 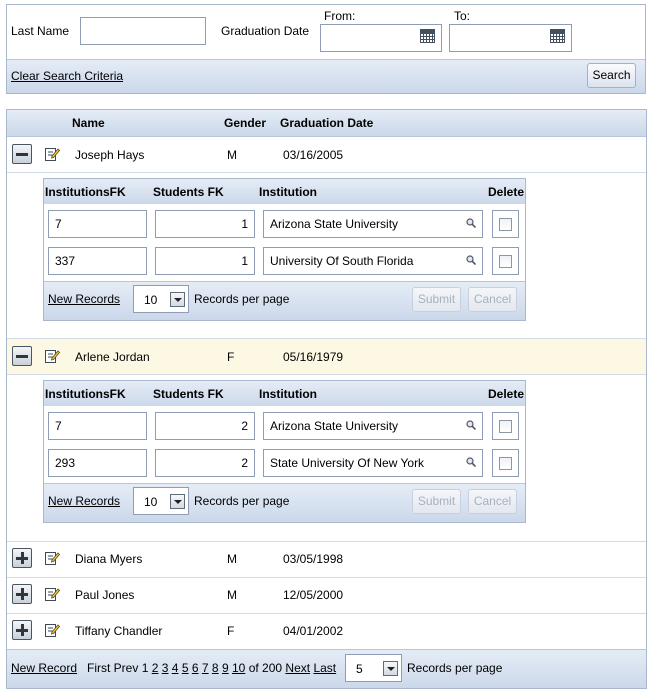 I want to click on column-header-gender: Gender, so click(x=245, y=123).